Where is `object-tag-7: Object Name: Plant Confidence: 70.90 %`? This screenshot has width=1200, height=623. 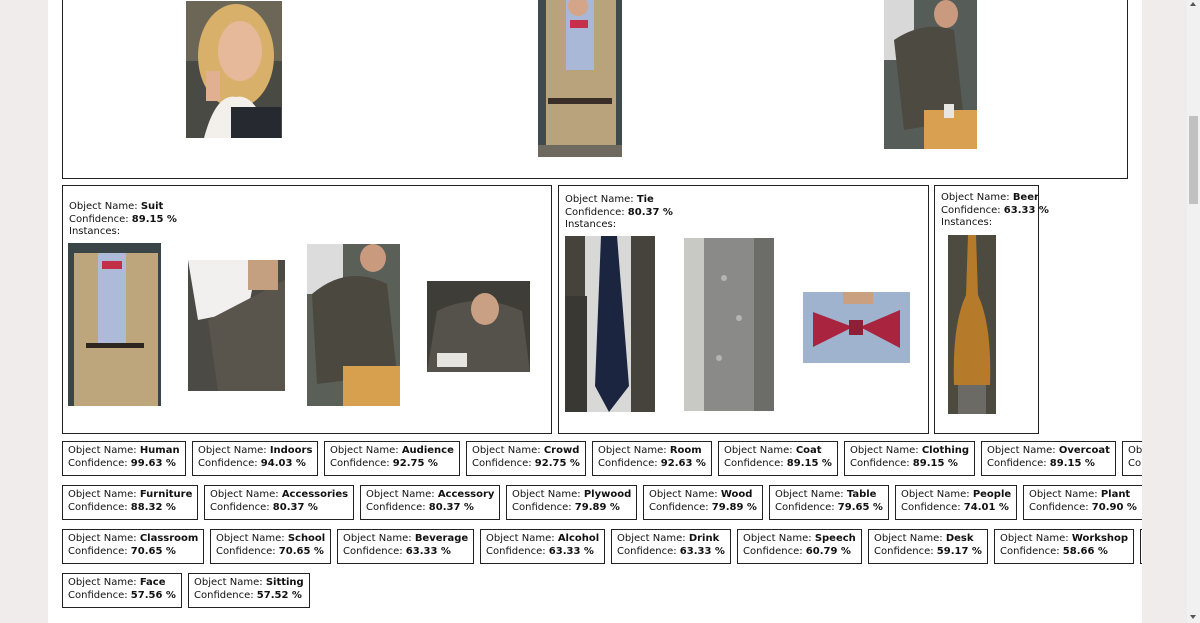
object-tag-7: Object Name: Plant Confidence: 70.90 % is located at coordinates (1082, 502).